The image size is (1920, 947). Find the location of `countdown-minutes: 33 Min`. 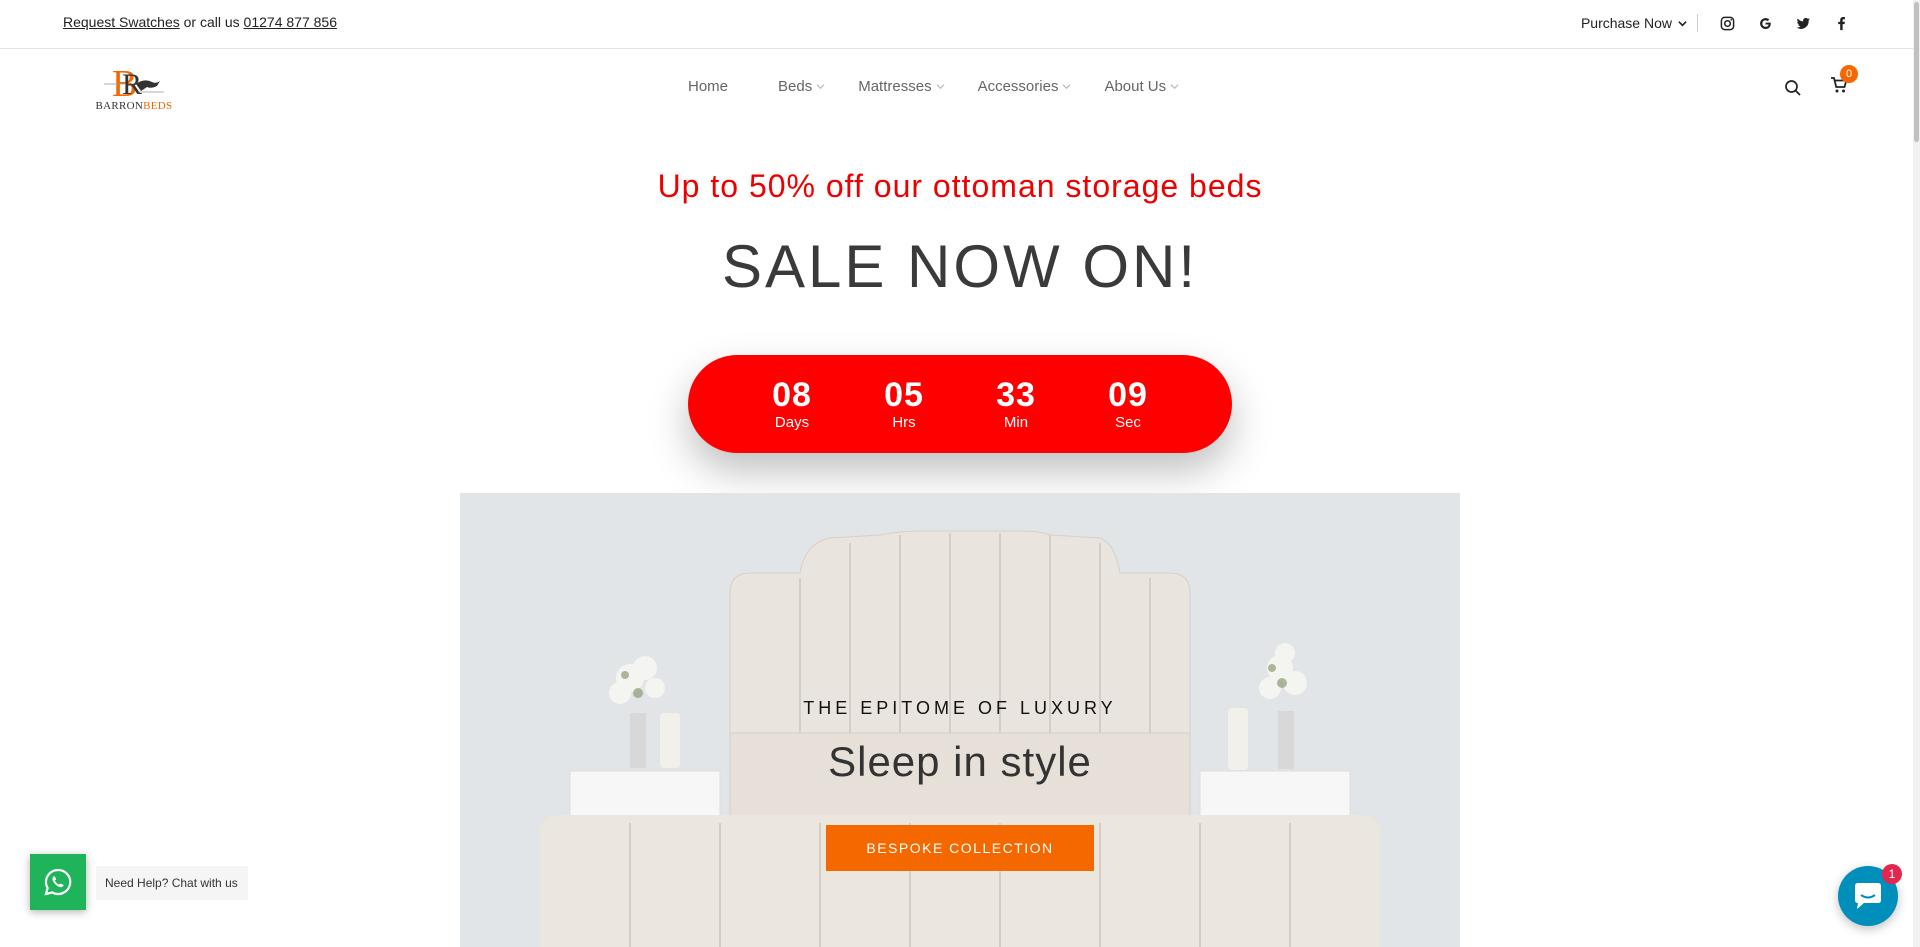

countdown-minutes: 33 Min is located at coordinates (1016, 404).